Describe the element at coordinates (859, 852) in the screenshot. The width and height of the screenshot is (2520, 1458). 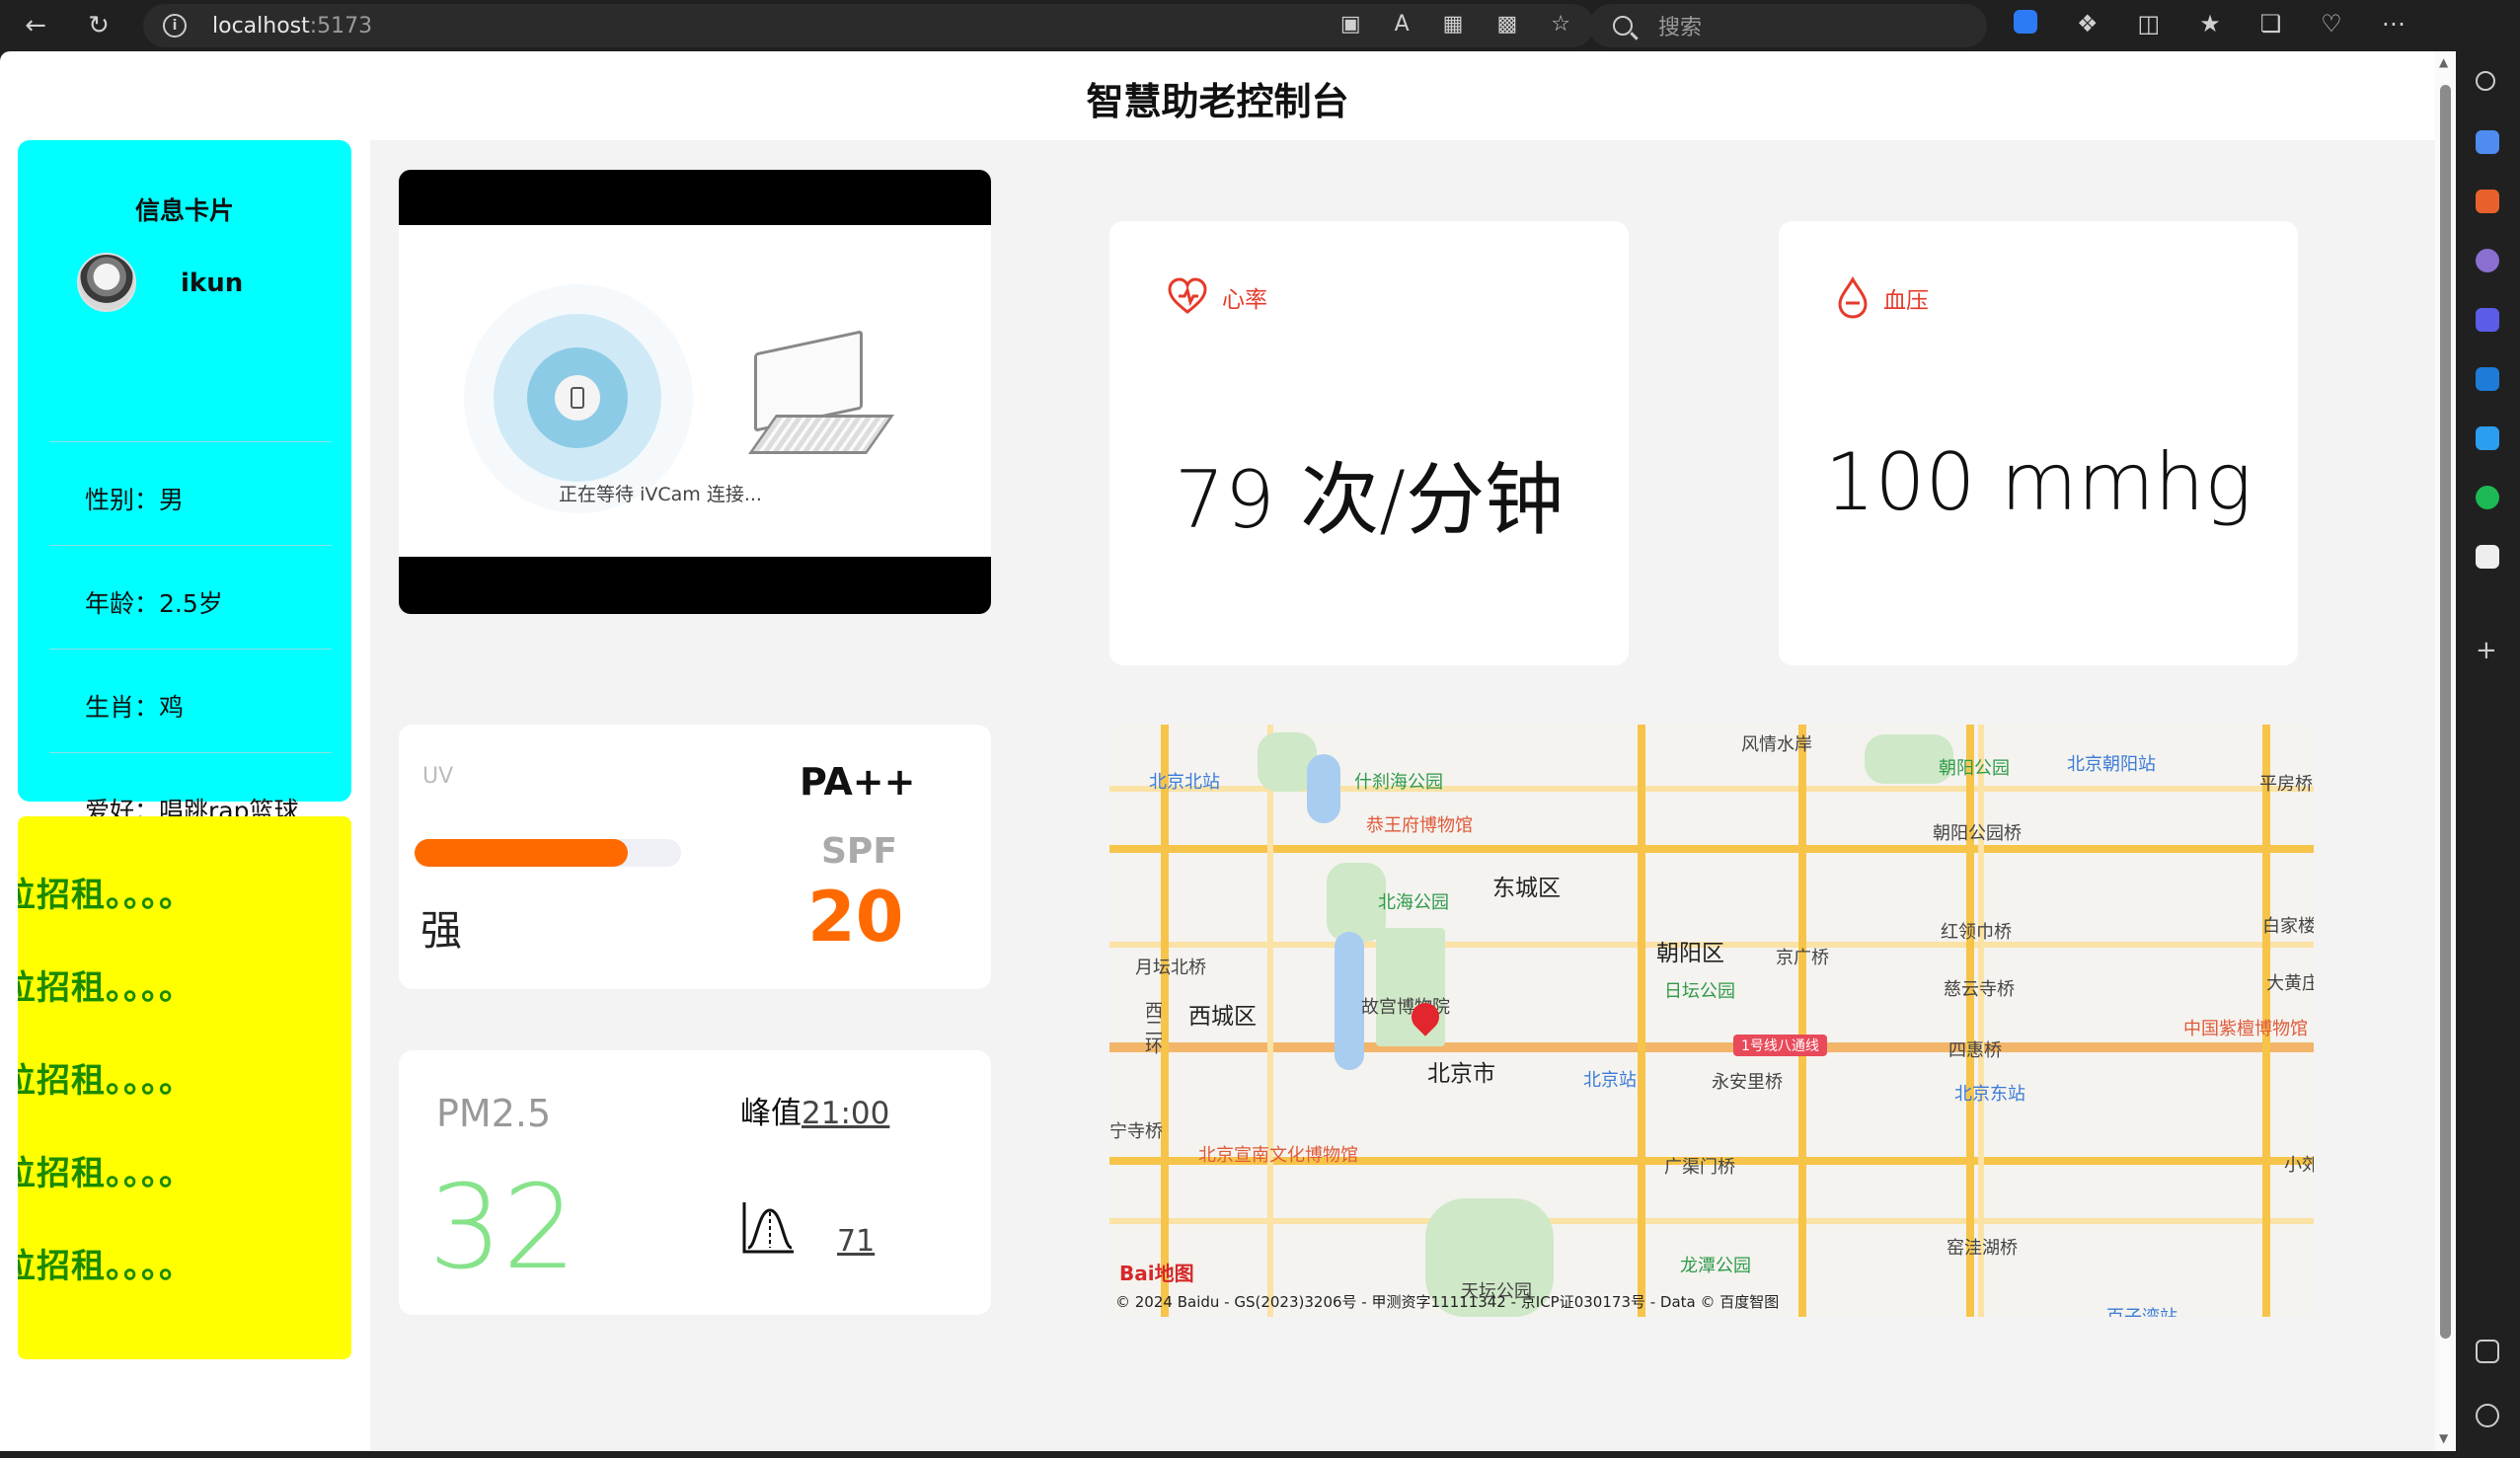
I see `spf-label: SPF` at that location.